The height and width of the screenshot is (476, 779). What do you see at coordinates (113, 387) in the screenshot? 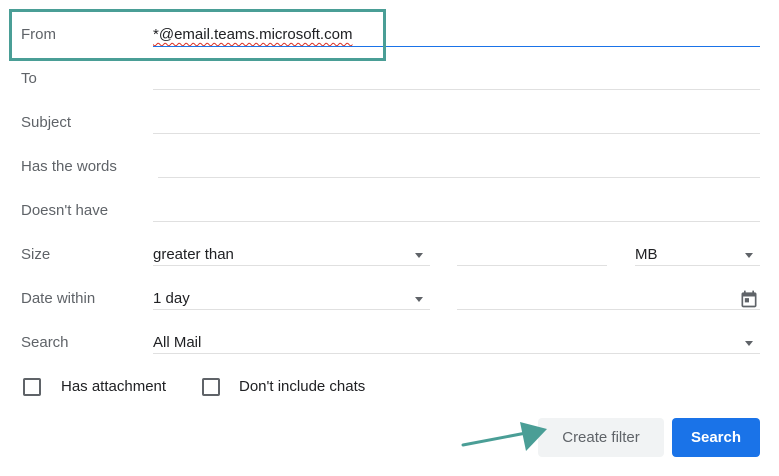
I see `has-attachment-label: Has attachment` at bounding box center [113, 387].